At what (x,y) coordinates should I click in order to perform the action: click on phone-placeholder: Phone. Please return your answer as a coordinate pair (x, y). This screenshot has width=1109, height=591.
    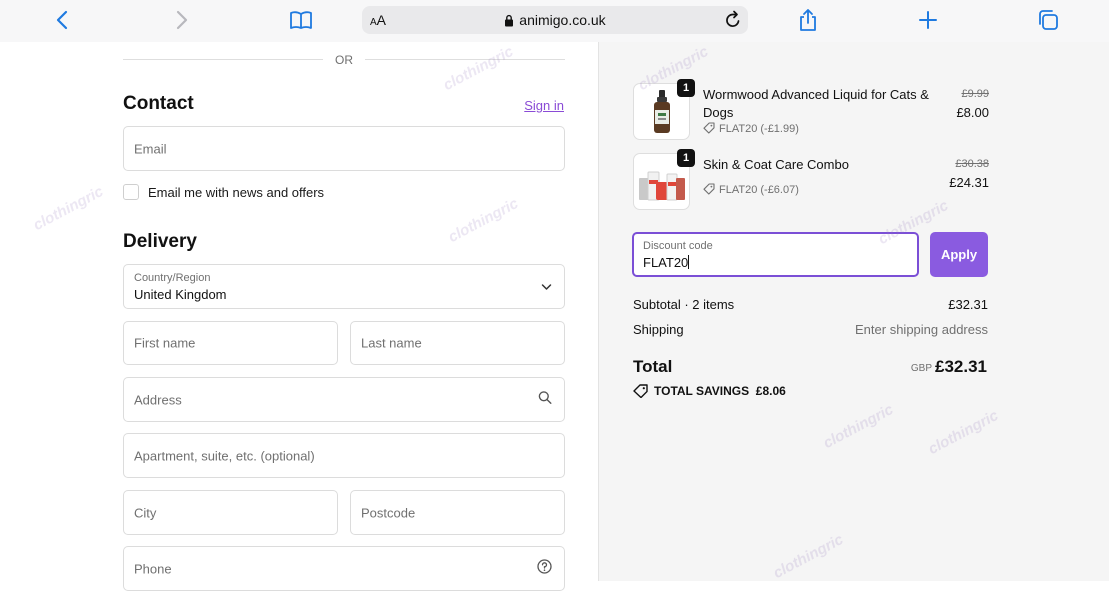
    Looking at the image, I should click on (153, 568).